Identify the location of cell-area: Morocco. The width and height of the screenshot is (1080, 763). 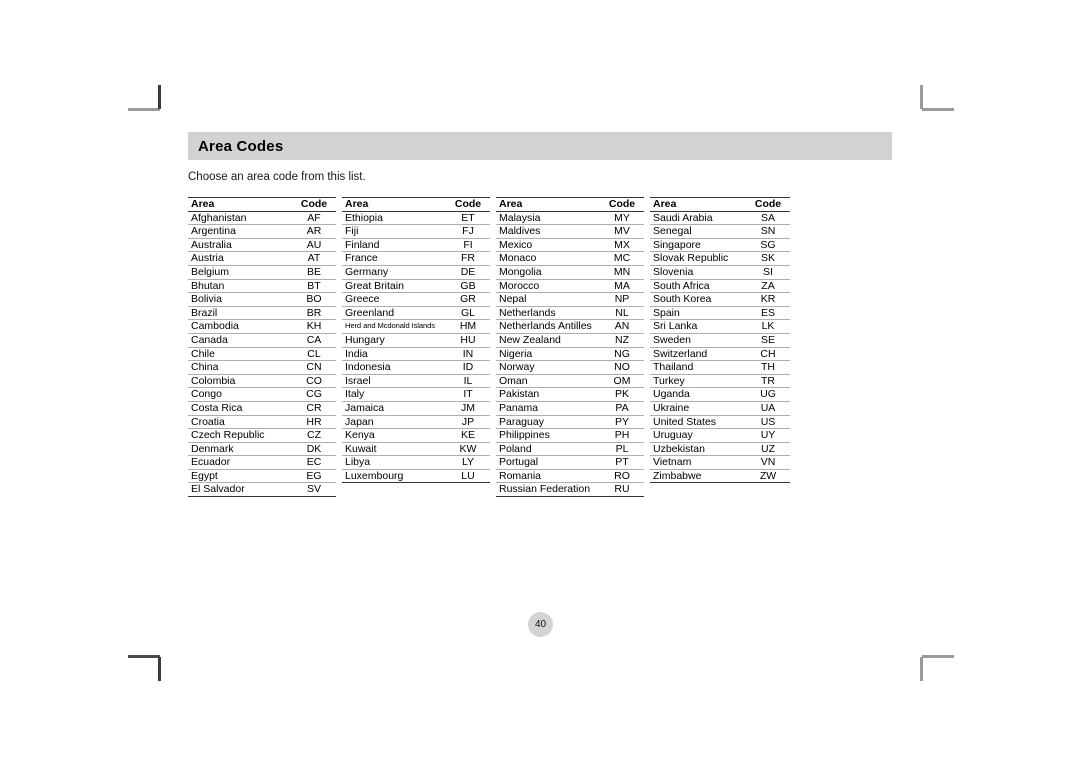
(548, 286).